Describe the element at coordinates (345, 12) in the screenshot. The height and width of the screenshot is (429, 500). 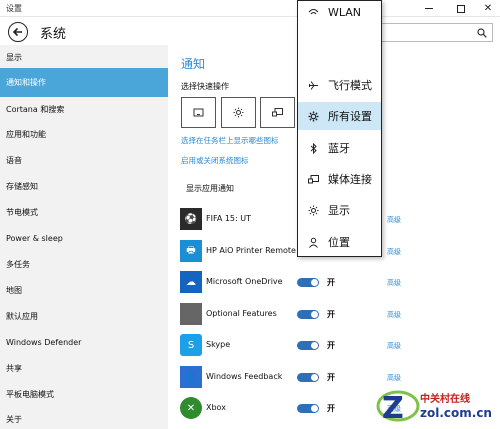
I see `popup-item-label: WLAN` at that location.